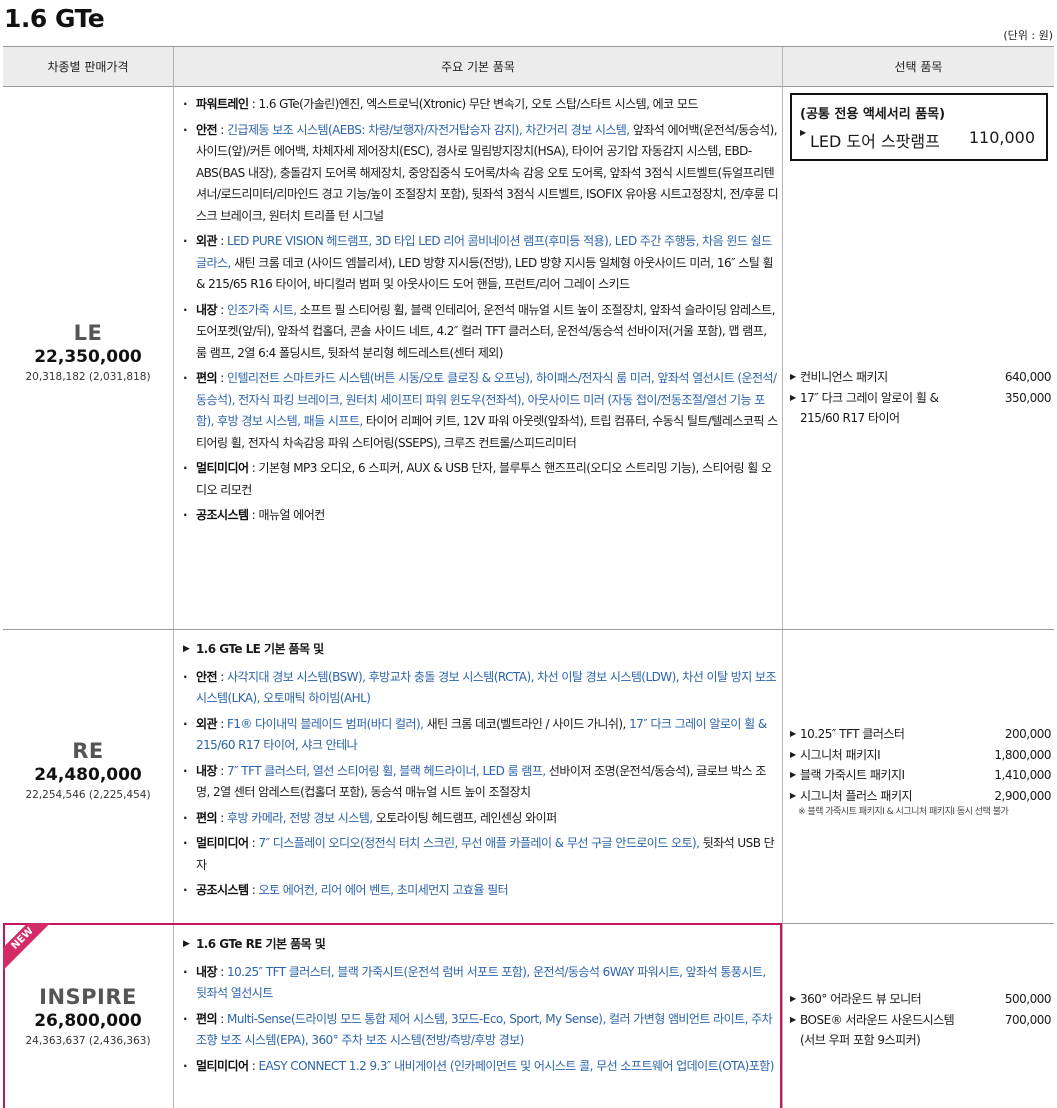 The height and width of the screenshot is (1108, 1057). What do you see at coordinates (1028, 999) in the screenshot?
I see `option-price: 500,000` at bounding box center [1028, 999].